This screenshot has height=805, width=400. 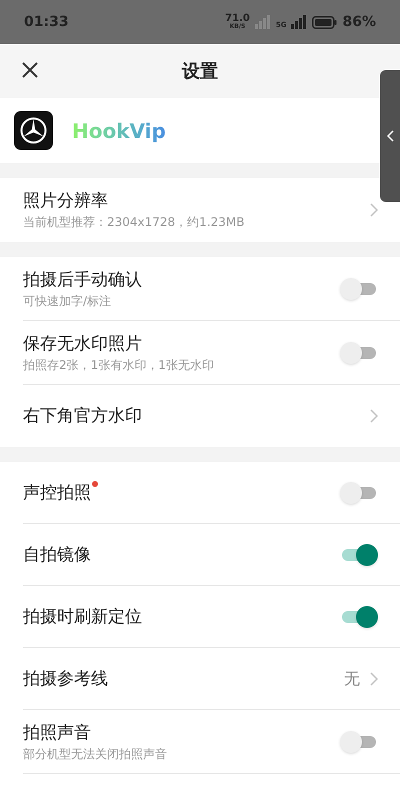 I want to click on battery-icon, so click(x=325, y=22).